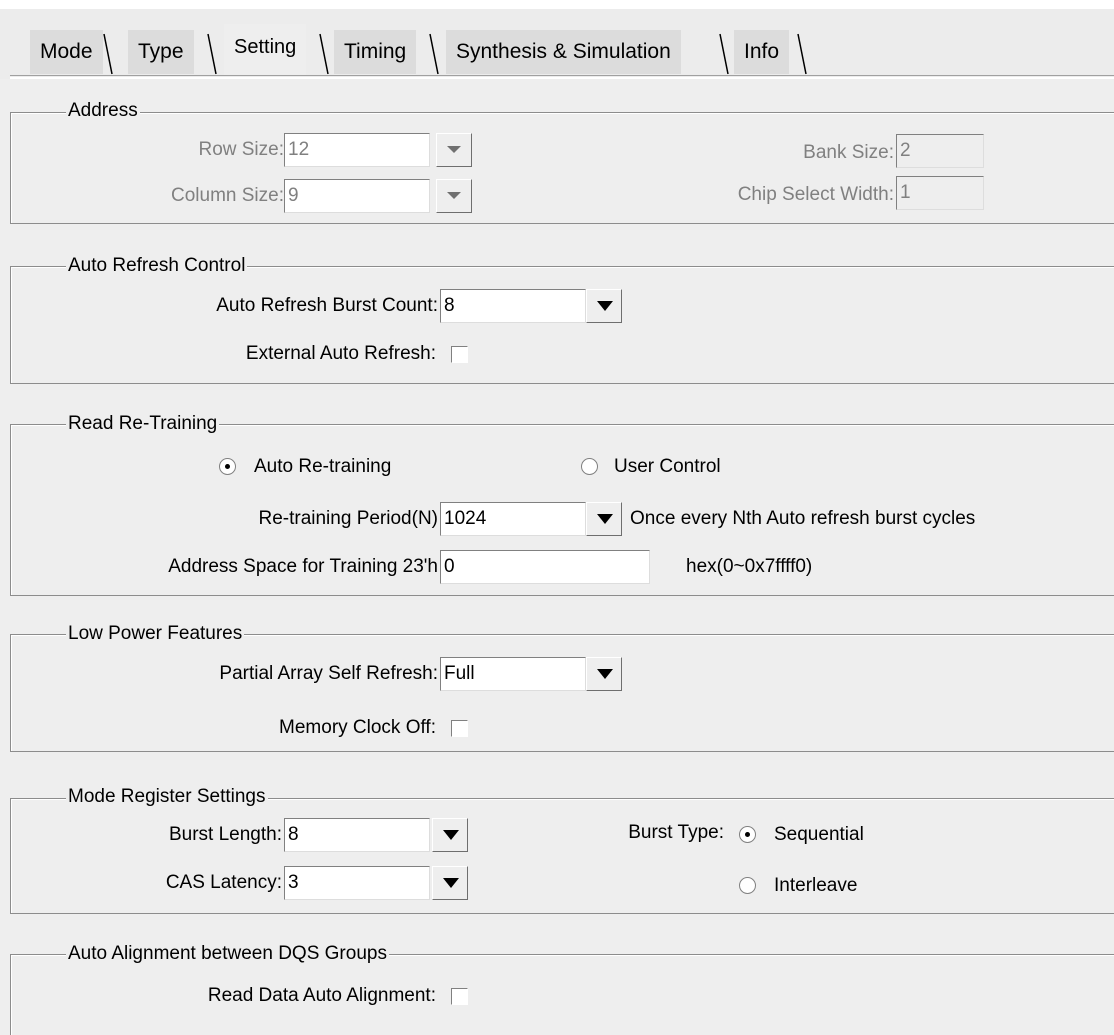 This screenshot has height=1035, width=1114. Describe the element at coordinates (459, 996) in the screenshot. I see `read-data-auto-alignment-checkbox` at that location.